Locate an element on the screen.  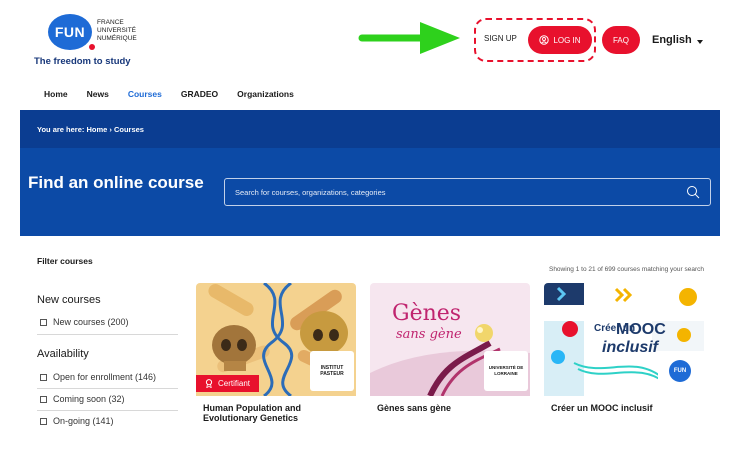
filter-new-courses: New courses (200) is located at coordinates (84, 322).